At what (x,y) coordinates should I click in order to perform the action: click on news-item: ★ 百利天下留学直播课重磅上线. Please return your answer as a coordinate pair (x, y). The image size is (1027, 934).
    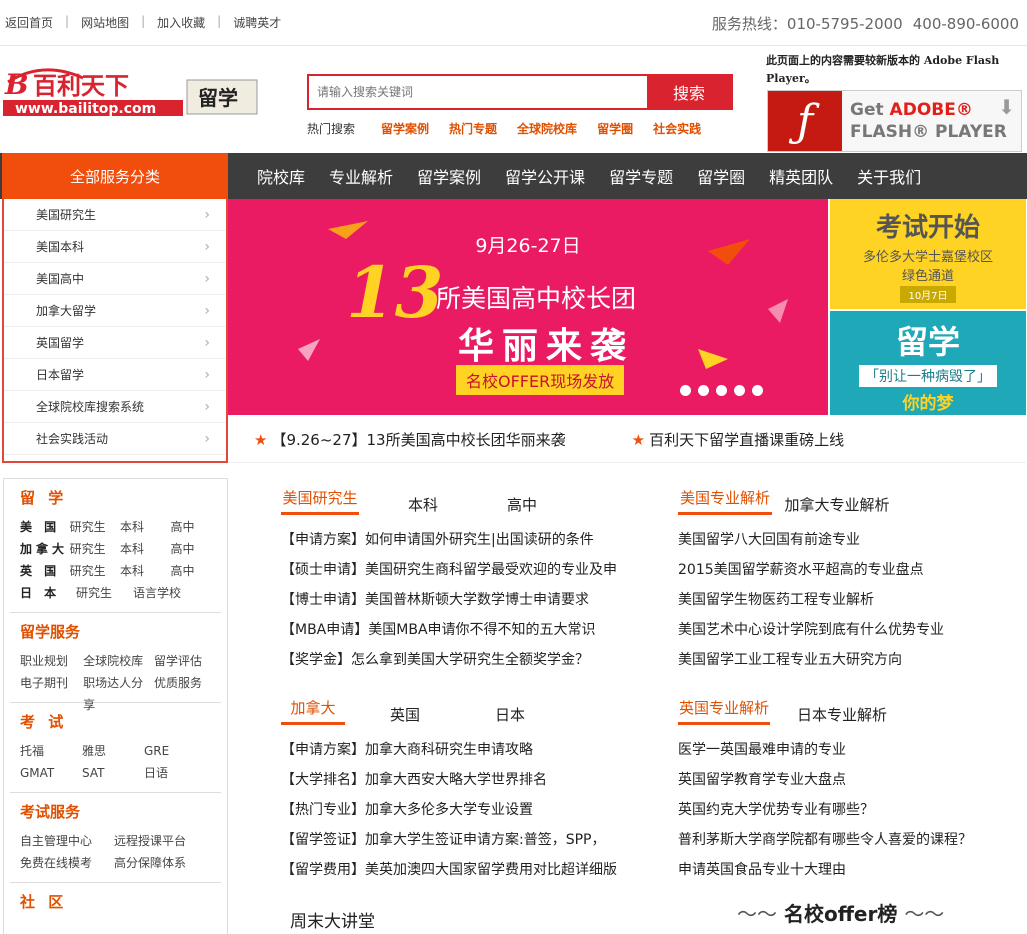
    Looking at the image, I should click on (738, 439).